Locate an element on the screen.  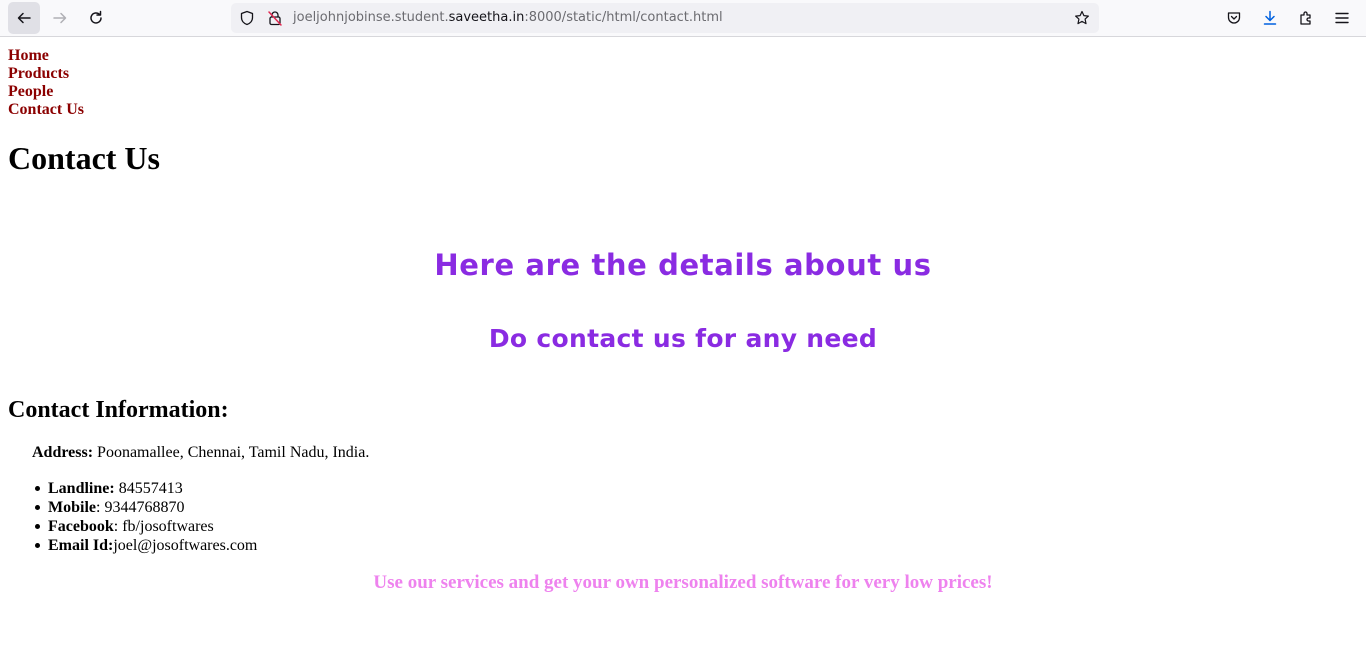
puzzle-icon is located at coordinates (1305, 18).